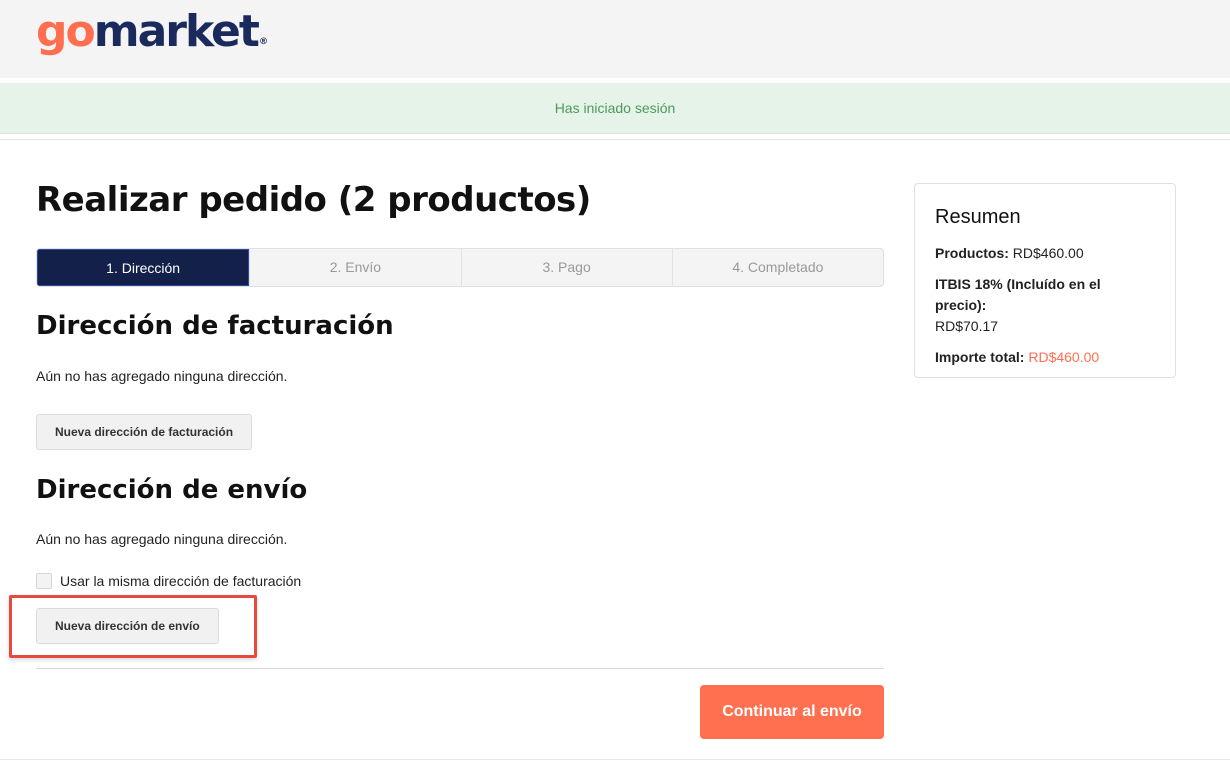  Describe the element at coordinates (313, 200) in the screenshot. I see `page-title: Realizar pedido (2 productos)` at that location.